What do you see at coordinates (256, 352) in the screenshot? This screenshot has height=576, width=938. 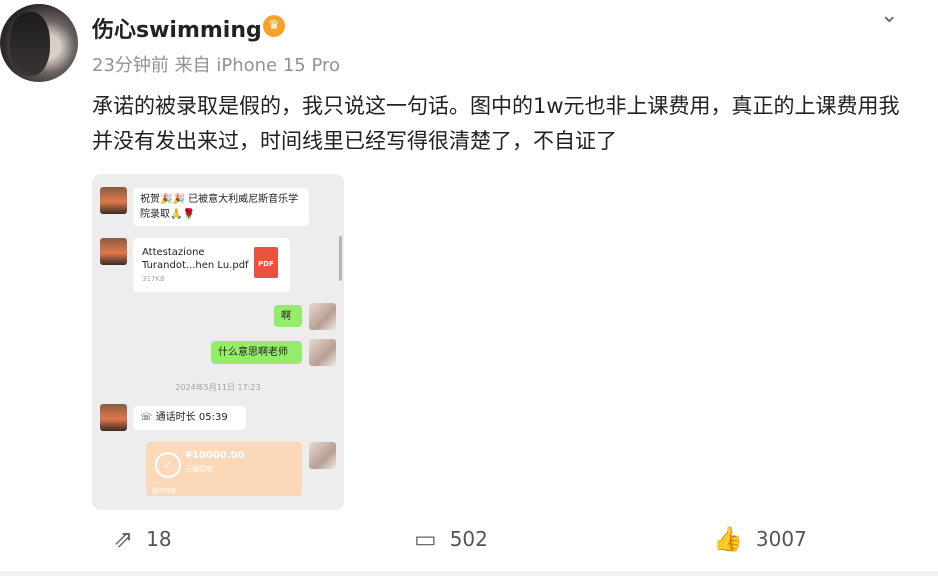 I see `message-bubble: 什么意思啊老师` at bounding box center [256, 352].